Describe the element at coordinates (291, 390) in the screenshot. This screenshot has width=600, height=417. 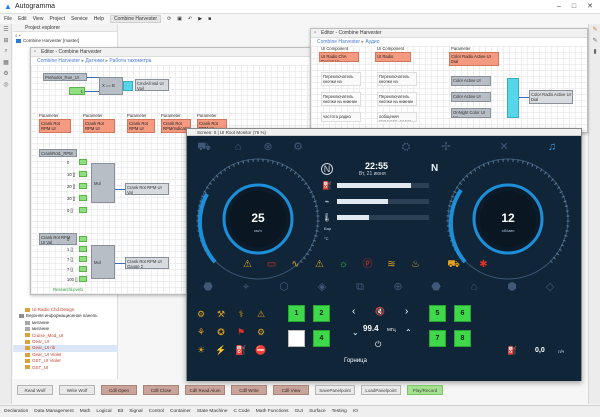
I see `cdll-view-button: Cdll View` at that location.